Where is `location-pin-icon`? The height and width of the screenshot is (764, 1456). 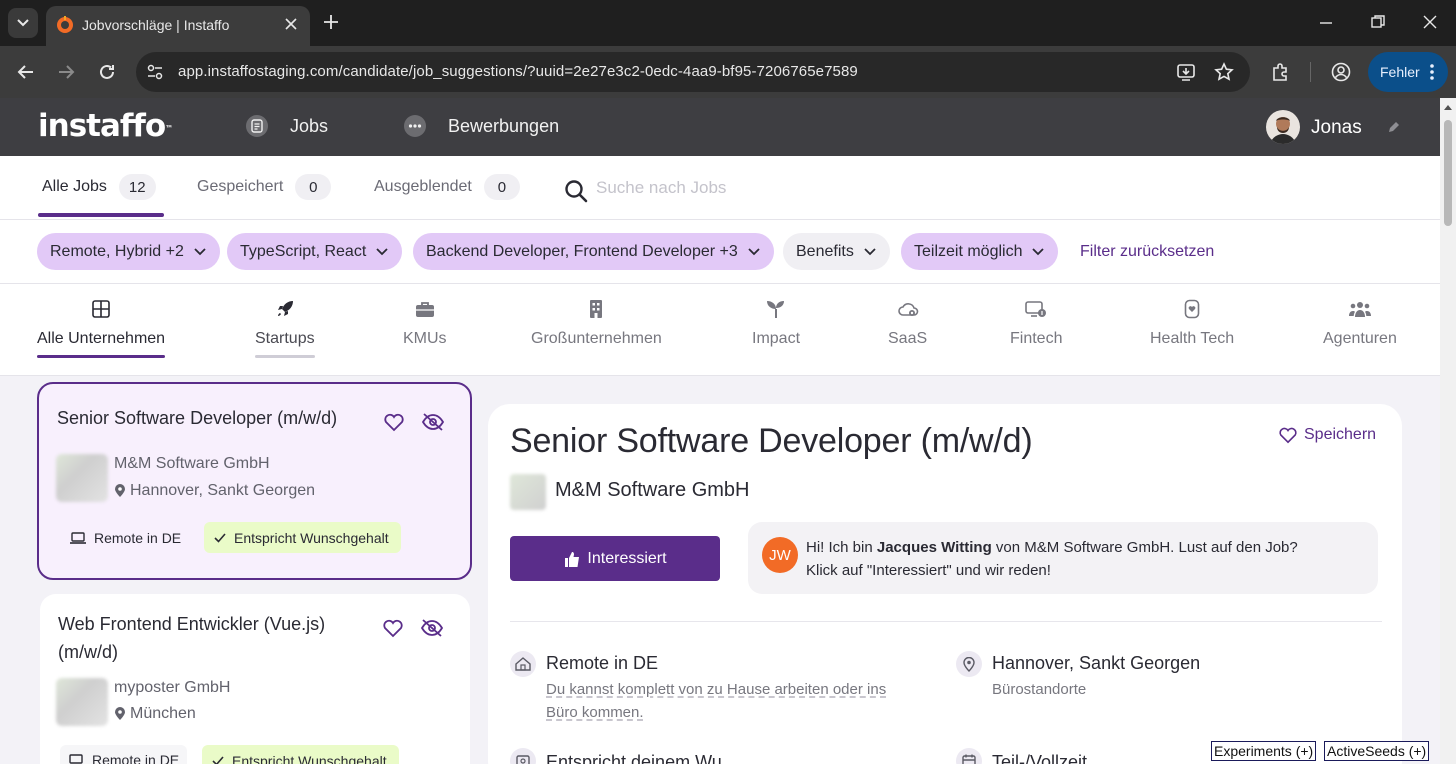 location-pin-icon is located at coordinates (120, 490).